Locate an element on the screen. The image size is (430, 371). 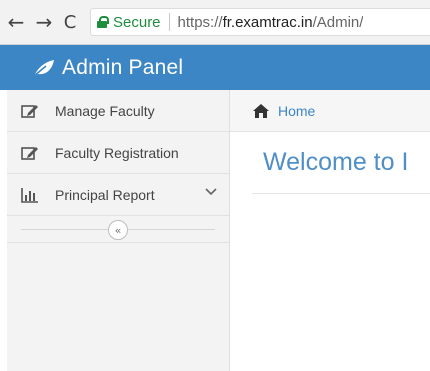
welcome-heading: Welcome to I is located at coordinates (336, 162).